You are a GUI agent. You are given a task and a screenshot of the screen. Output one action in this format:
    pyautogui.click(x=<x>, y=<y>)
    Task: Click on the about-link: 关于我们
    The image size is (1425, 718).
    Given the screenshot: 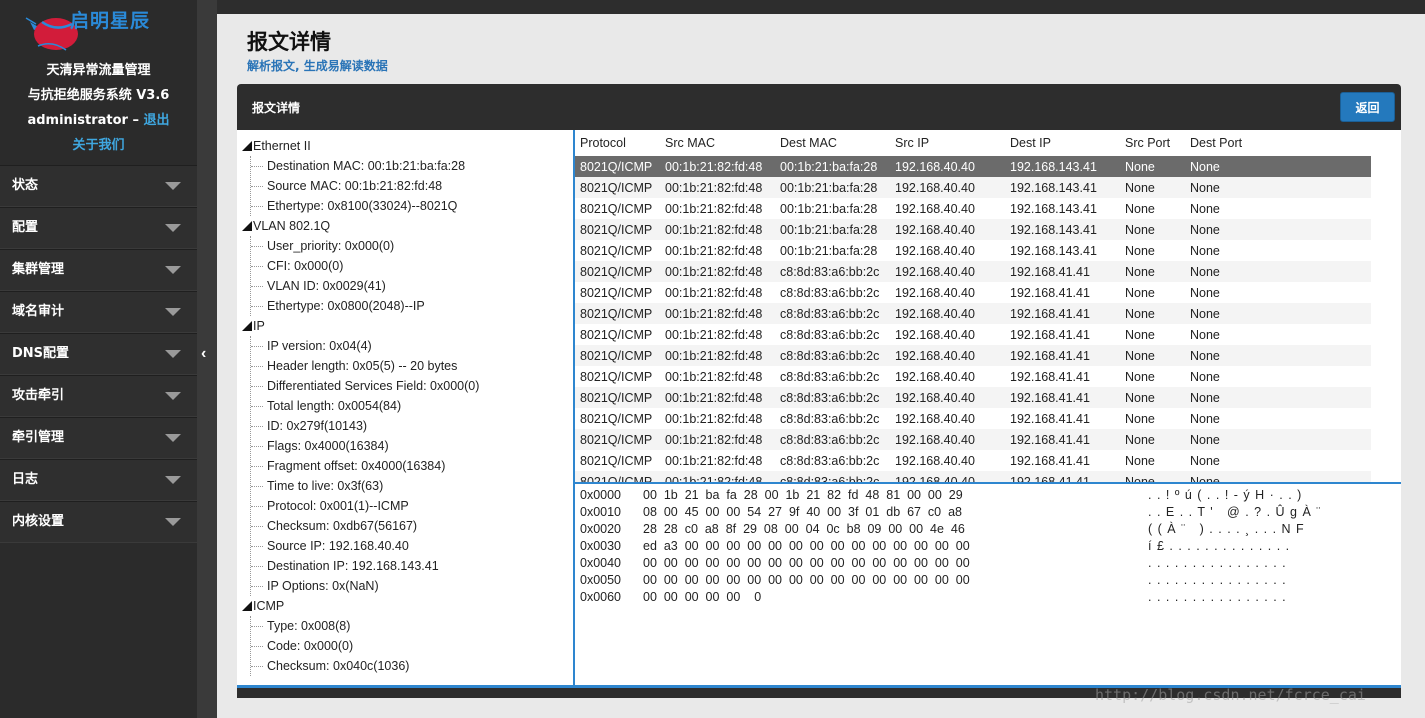 What is the action you would take?
    pyautogui.click(x=98, y=143)
    